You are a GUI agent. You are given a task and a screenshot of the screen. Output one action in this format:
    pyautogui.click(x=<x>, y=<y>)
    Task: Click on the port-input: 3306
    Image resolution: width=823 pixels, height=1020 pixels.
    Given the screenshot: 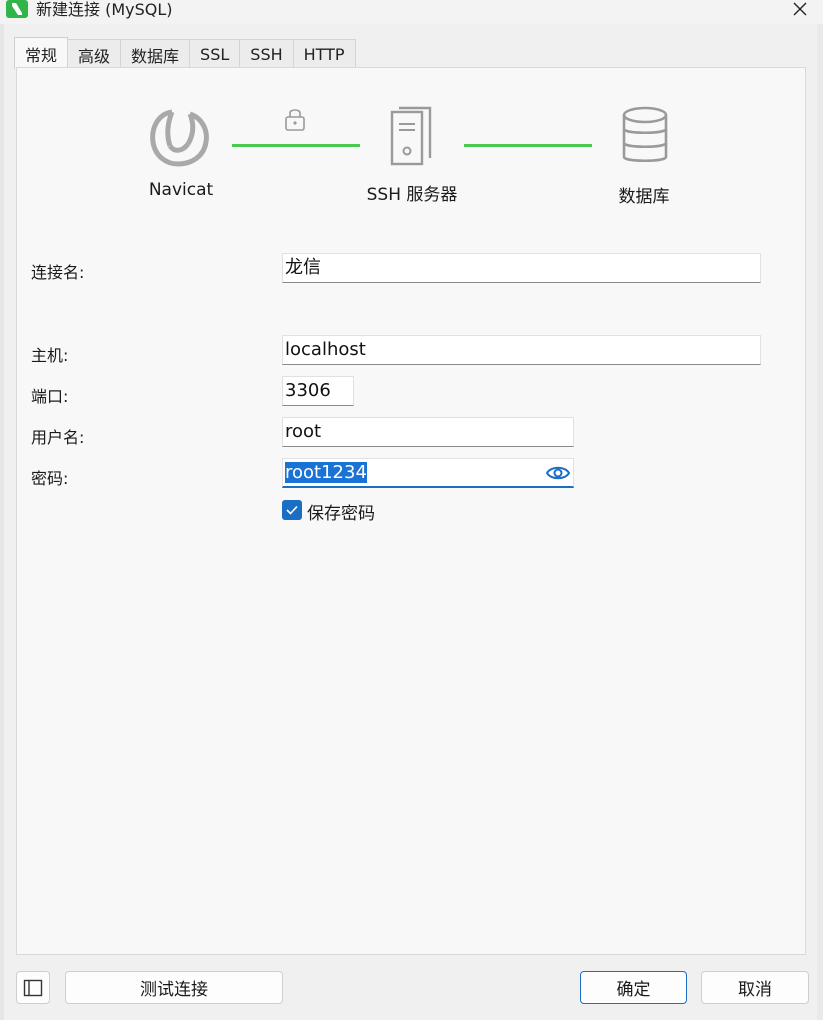 What is the action you would take?
    pyautogui.click(x=318, y=391)
    